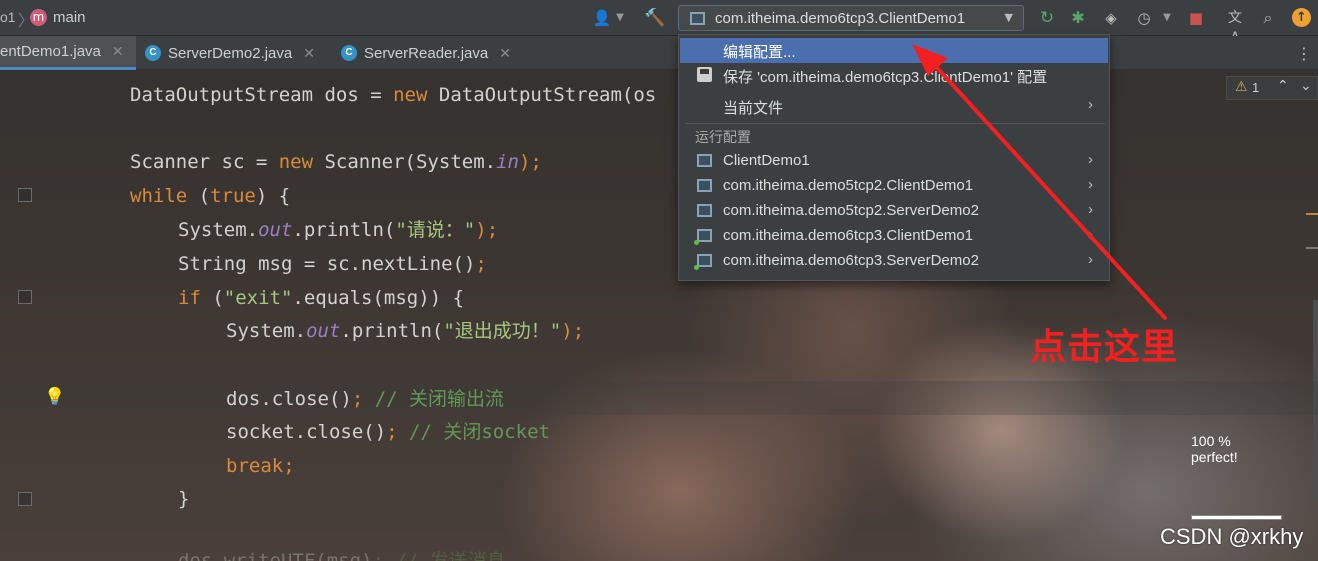 This screenshot has width=1318, height=561. Describe the element at coordinates (230, 53) in the screenshot. I see `tab-label: ServerDemo2.java` at that location.